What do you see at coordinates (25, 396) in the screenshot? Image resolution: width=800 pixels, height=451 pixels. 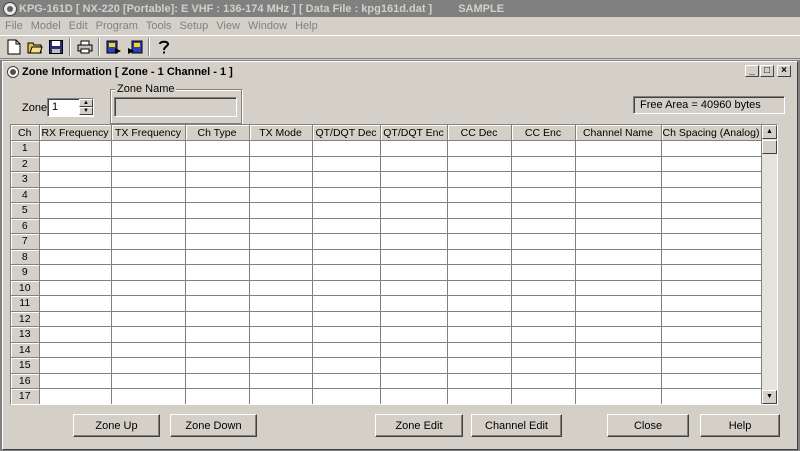 I see `row-header: 17` at bounding box center [25, 396].